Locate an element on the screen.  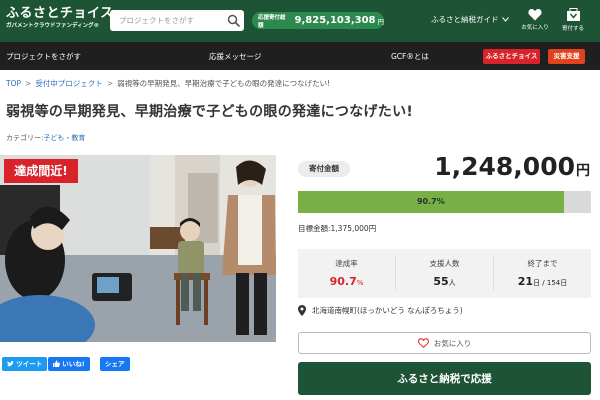
add-favorite-button: お気に入り is located at coordinates (444, 343).